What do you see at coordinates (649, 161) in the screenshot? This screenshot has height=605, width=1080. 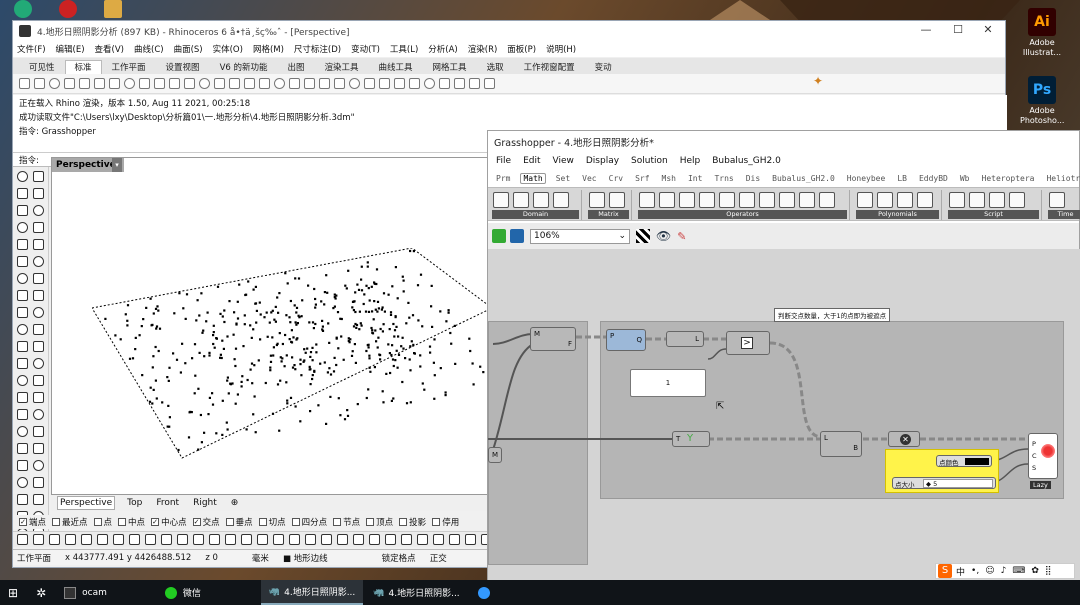 I see `gh-menu-solution: Solution` at bounding box center [649, 161].